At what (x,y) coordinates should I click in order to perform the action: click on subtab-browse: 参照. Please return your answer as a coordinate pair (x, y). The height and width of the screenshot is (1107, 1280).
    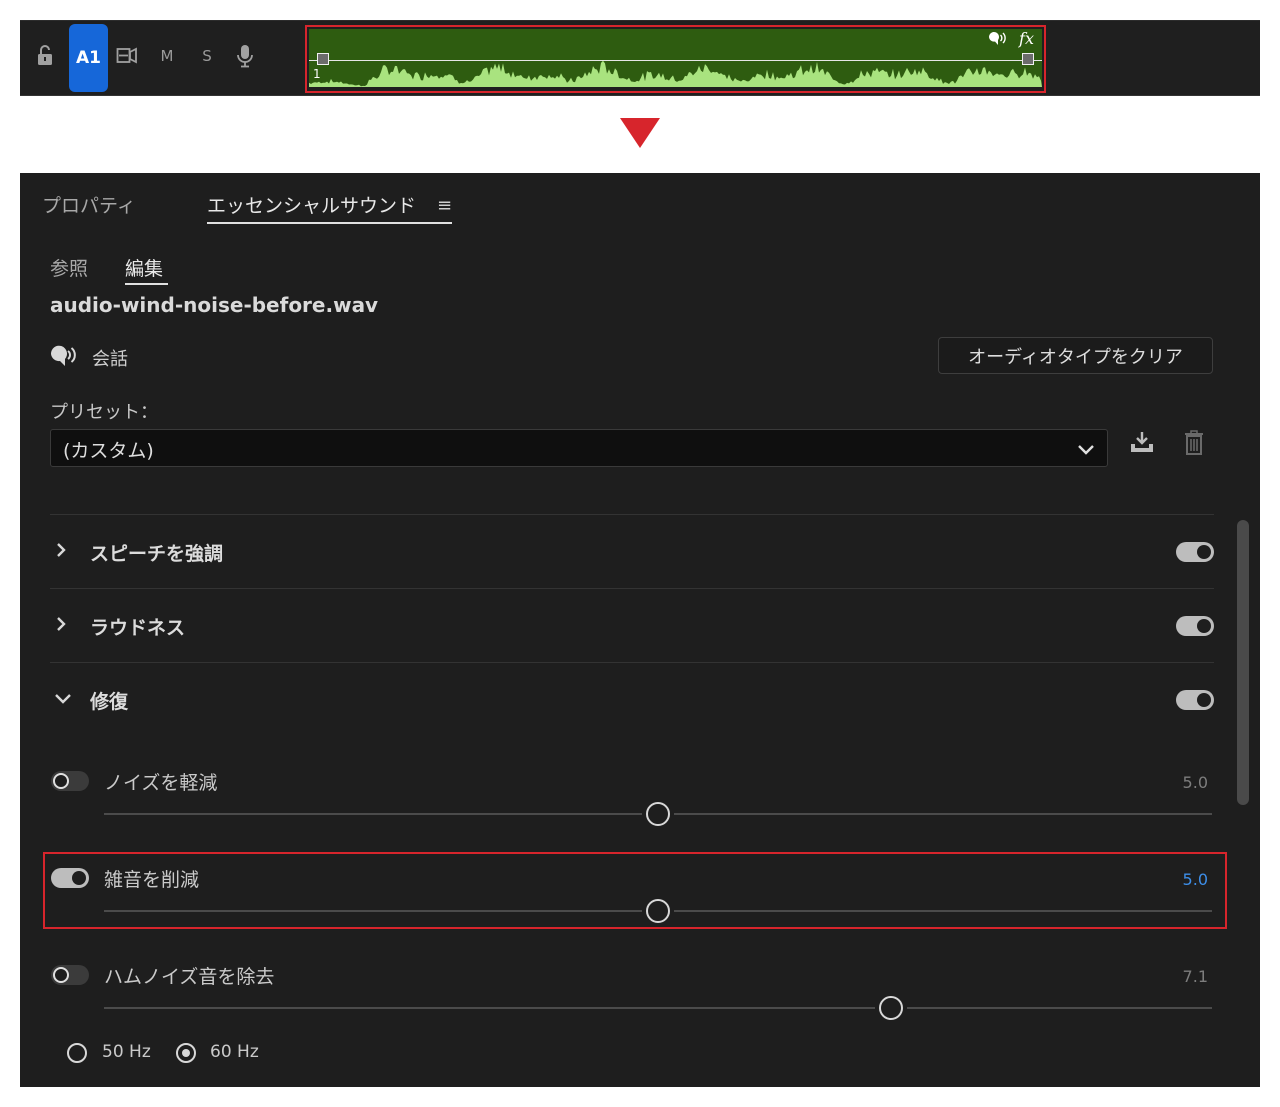
    Looking at the image, I should click on (69, 267).